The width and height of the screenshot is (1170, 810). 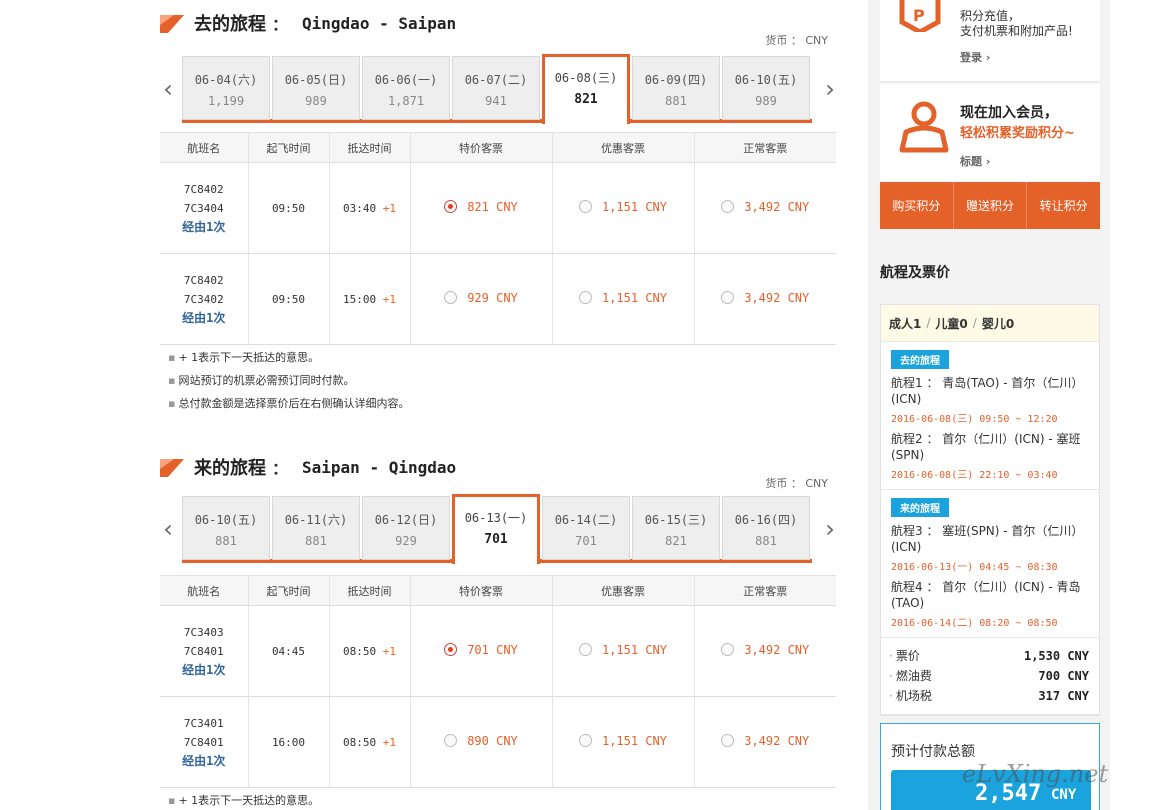 I want to click on inbound-title: 来的旅程 ： Saipan - Qingdao, so click(x=308, y=467).